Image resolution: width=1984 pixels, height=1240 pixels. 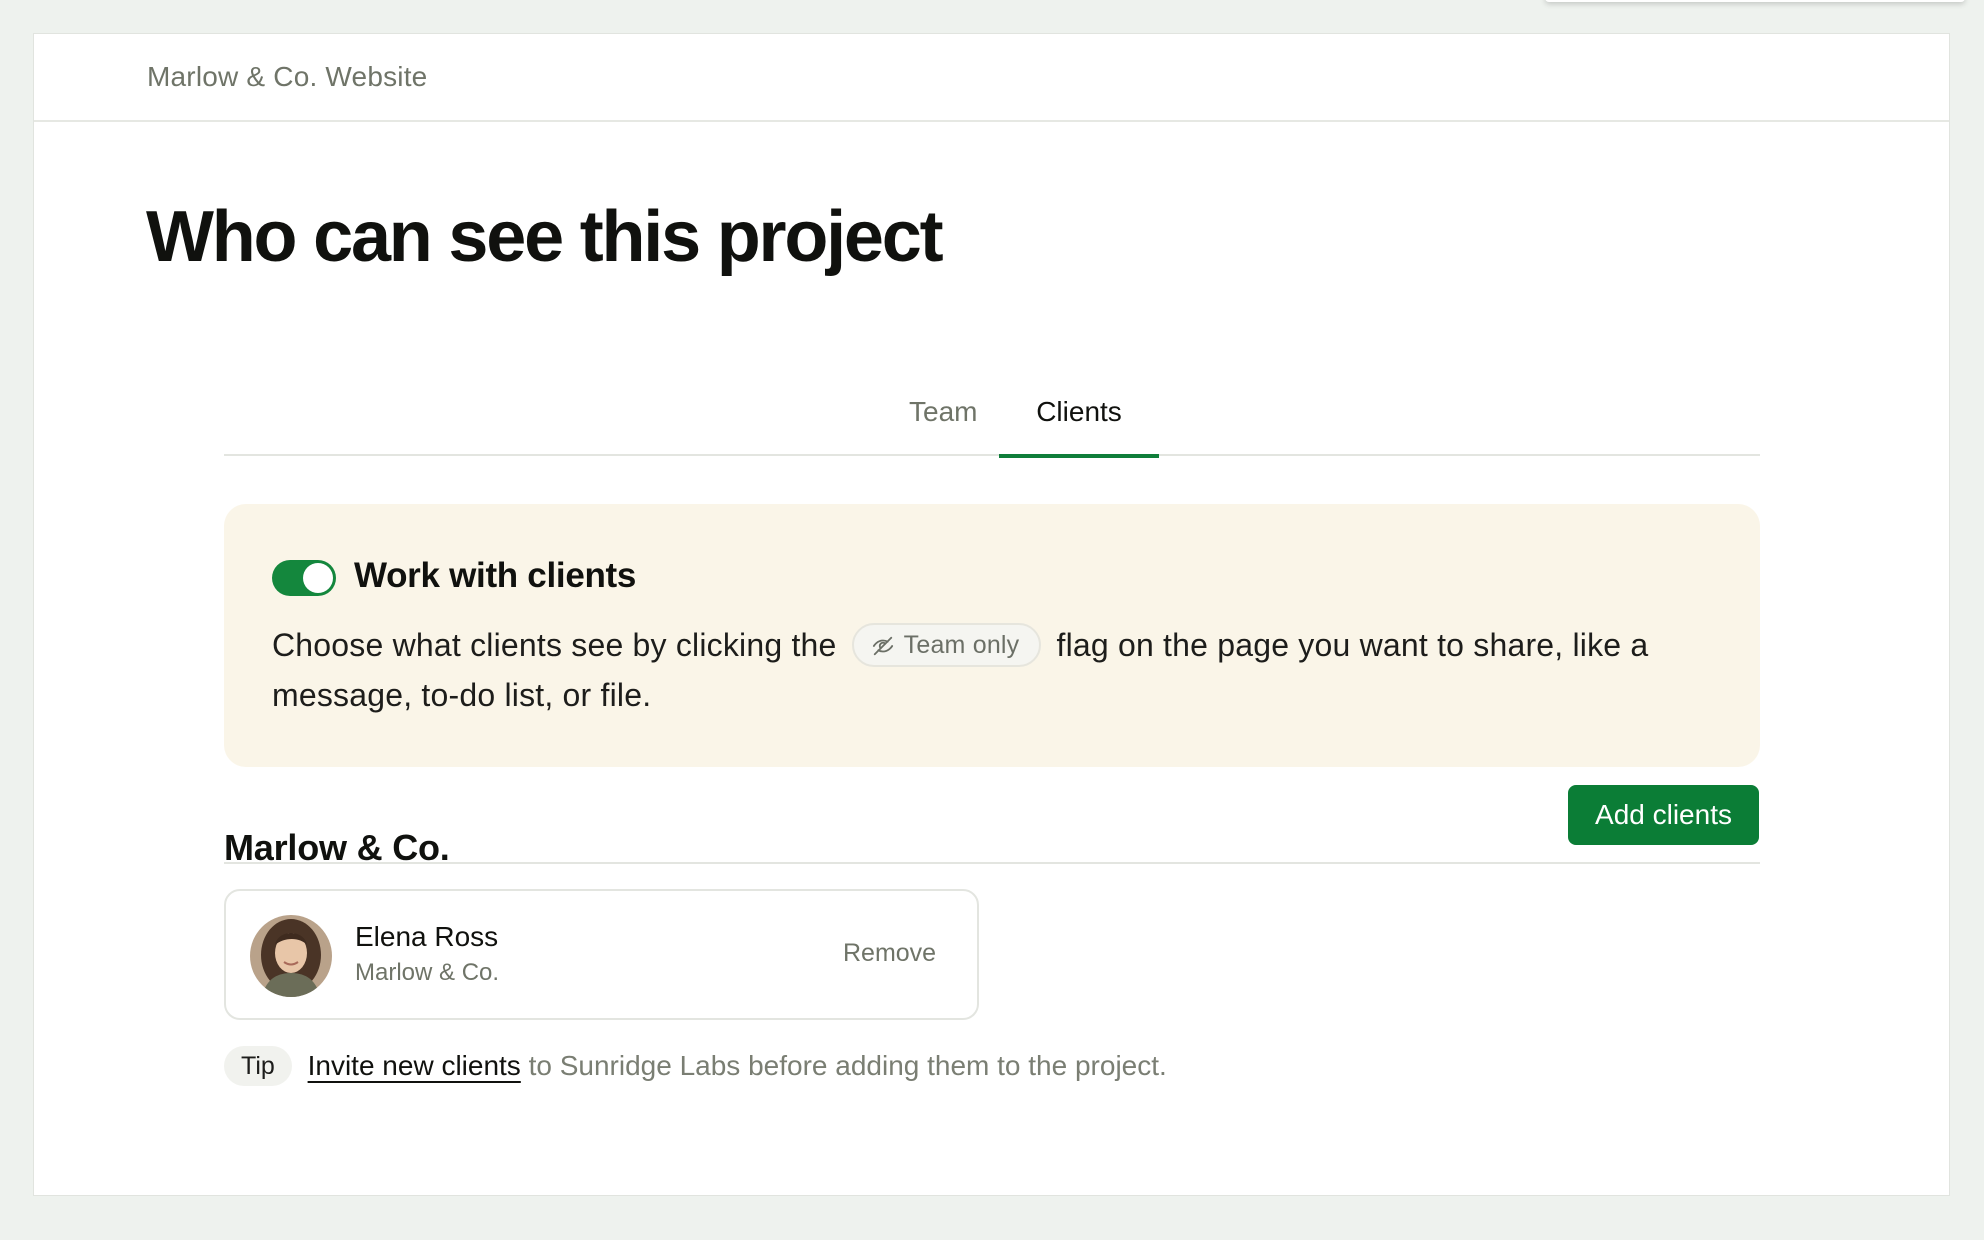 What do you see at coordinates (427, 972) in the screenshot?
I see `client-company: Marlow & Co.` at bounding box center [427, 972].